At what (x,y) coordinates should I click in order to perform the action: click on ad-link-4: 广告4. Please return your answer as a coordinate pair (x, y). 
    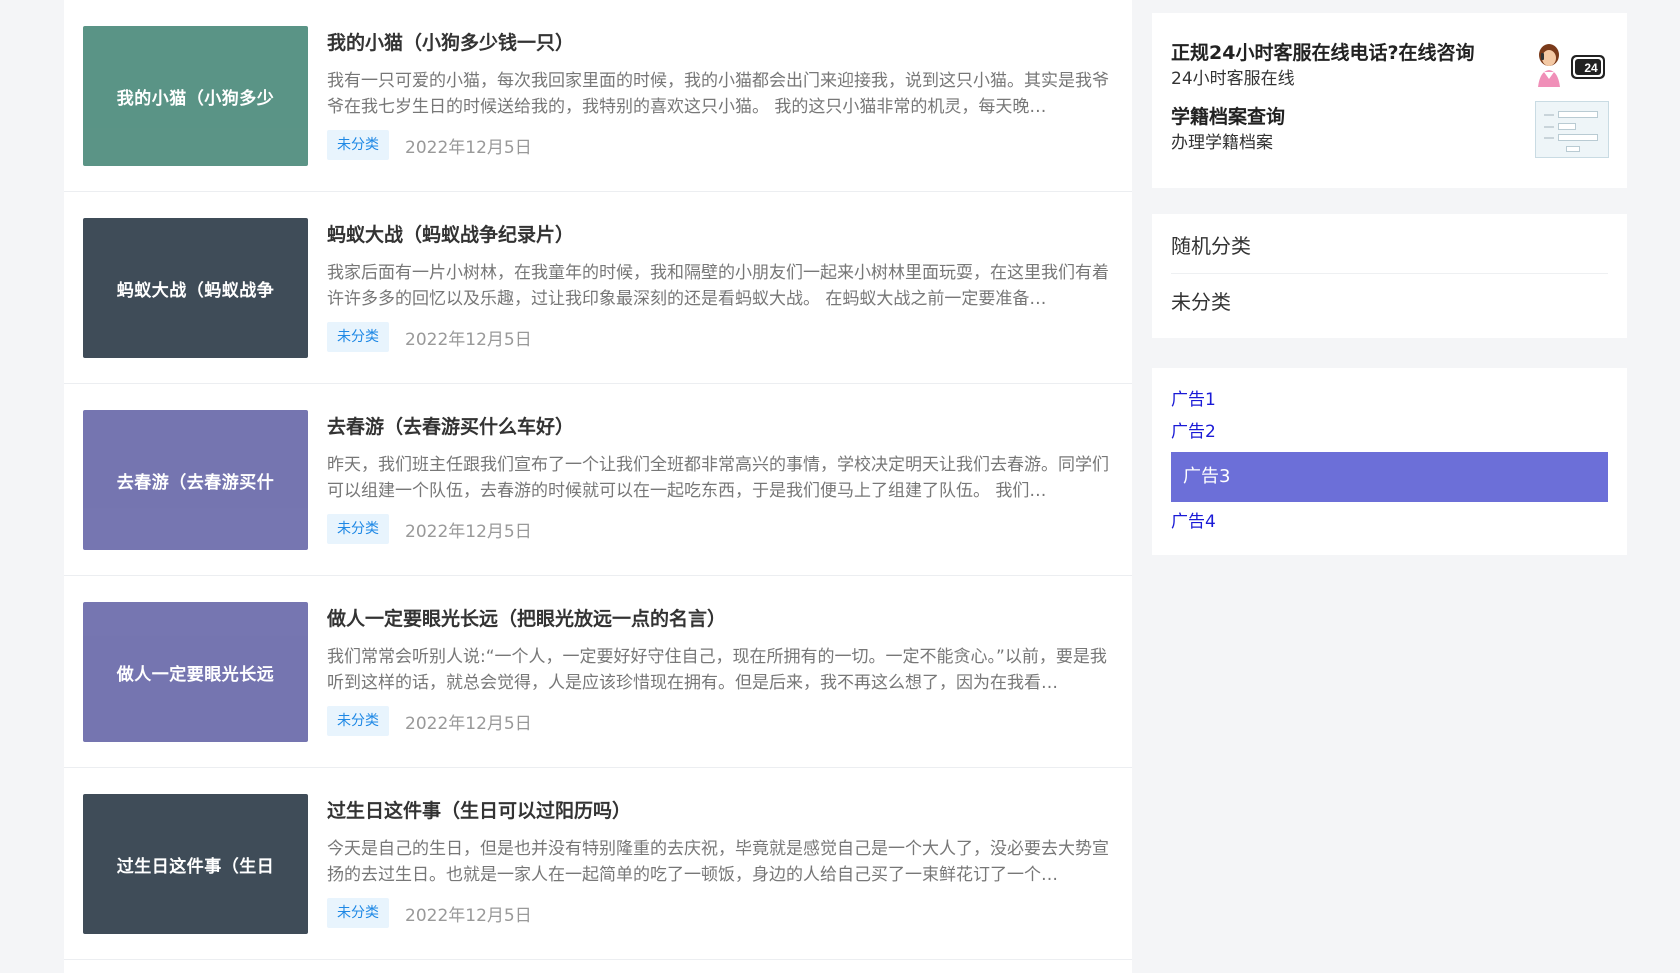
    Looking at the image, I should click on (1193, 522).